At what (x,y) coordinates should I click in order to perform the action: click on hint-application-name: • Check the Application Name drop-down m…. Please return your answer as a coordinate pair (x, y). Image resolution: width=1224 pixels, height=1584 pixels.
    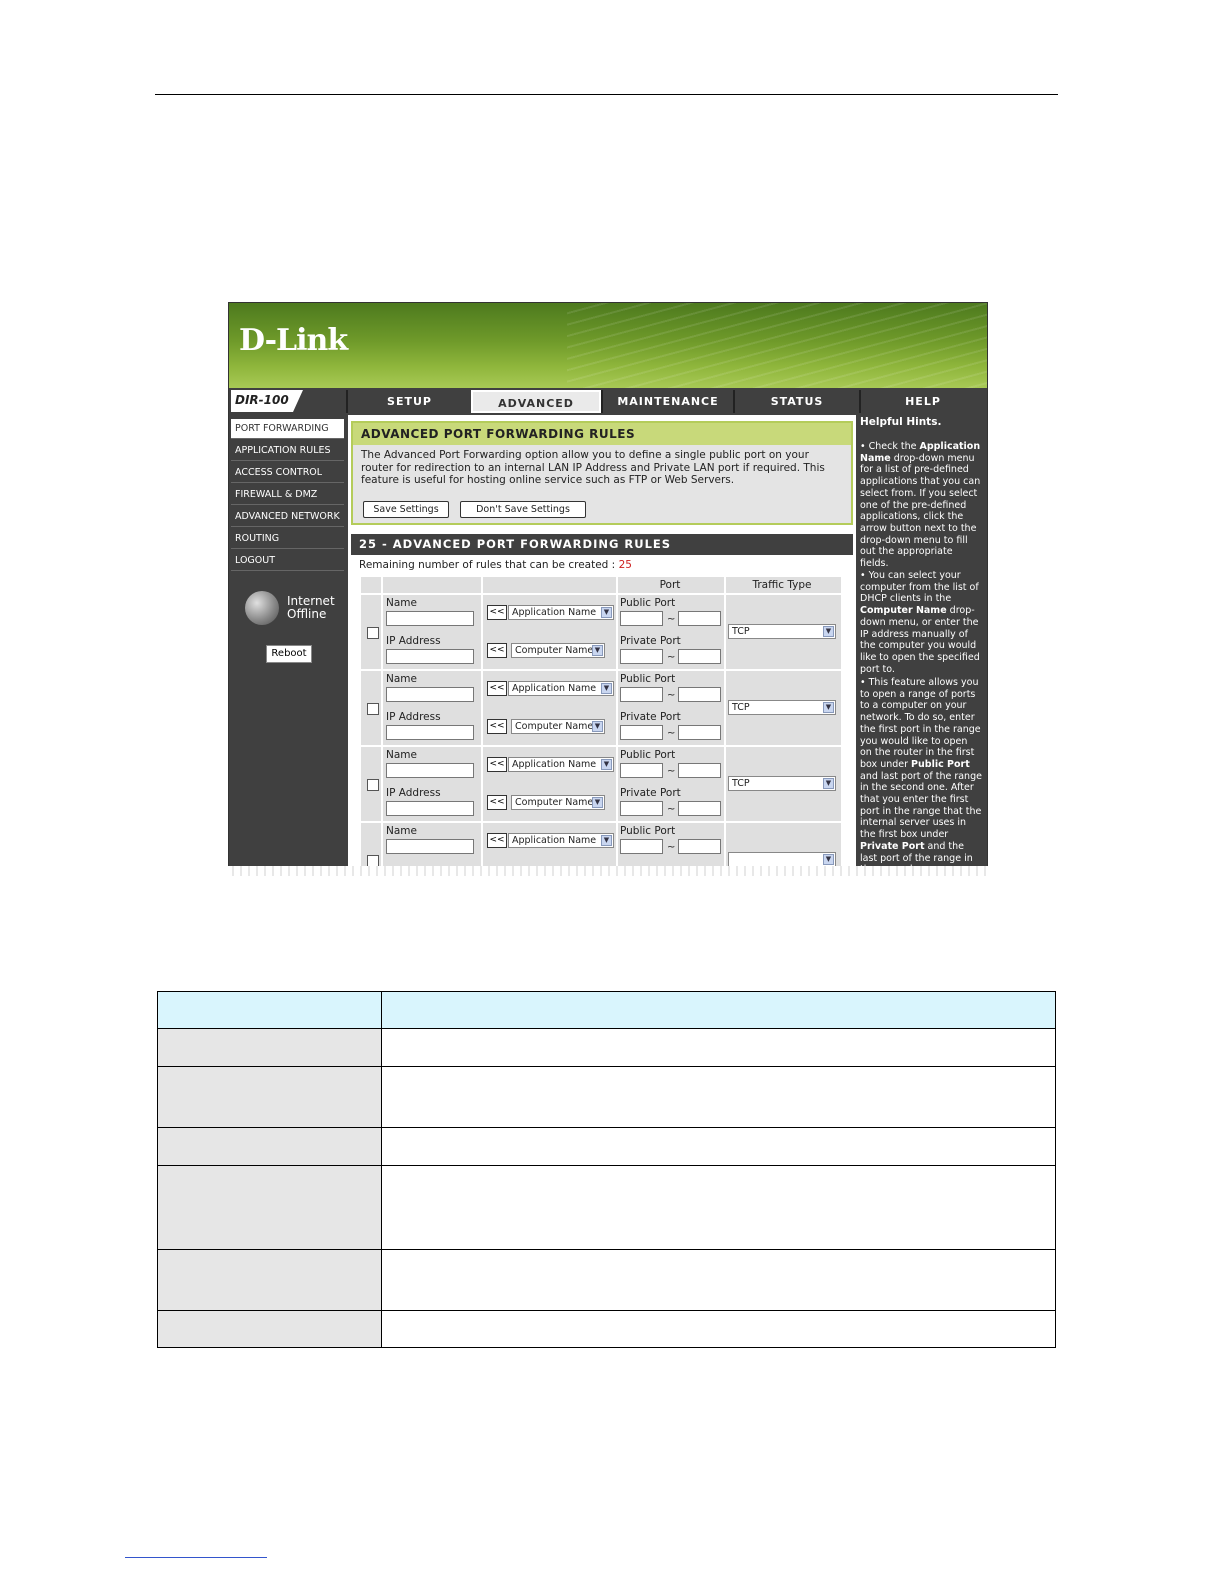
    Looking at the image, I should click on (921, 505).